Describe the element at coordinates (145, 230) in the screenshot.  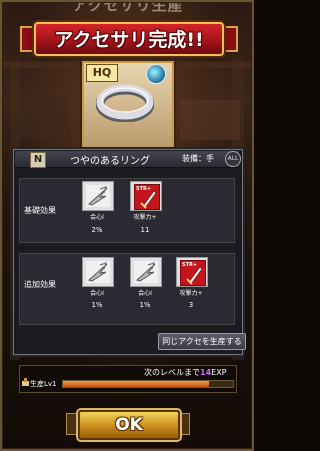
I see `base-effect-value-2: 11` at that location.